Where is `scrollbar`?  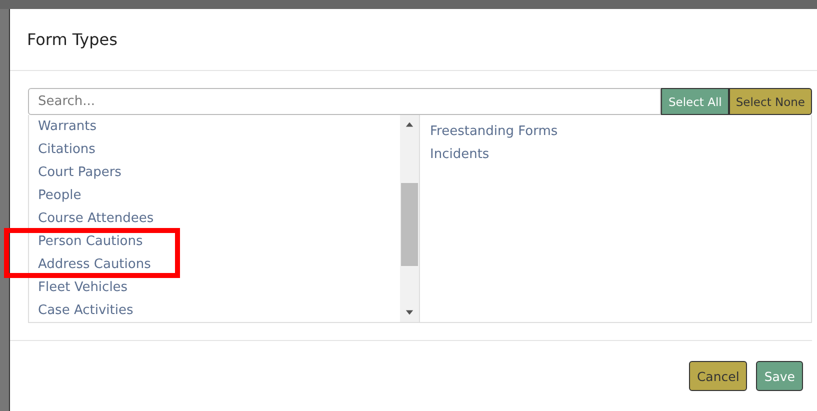
scrollbar is located at coordinates (409, 218).